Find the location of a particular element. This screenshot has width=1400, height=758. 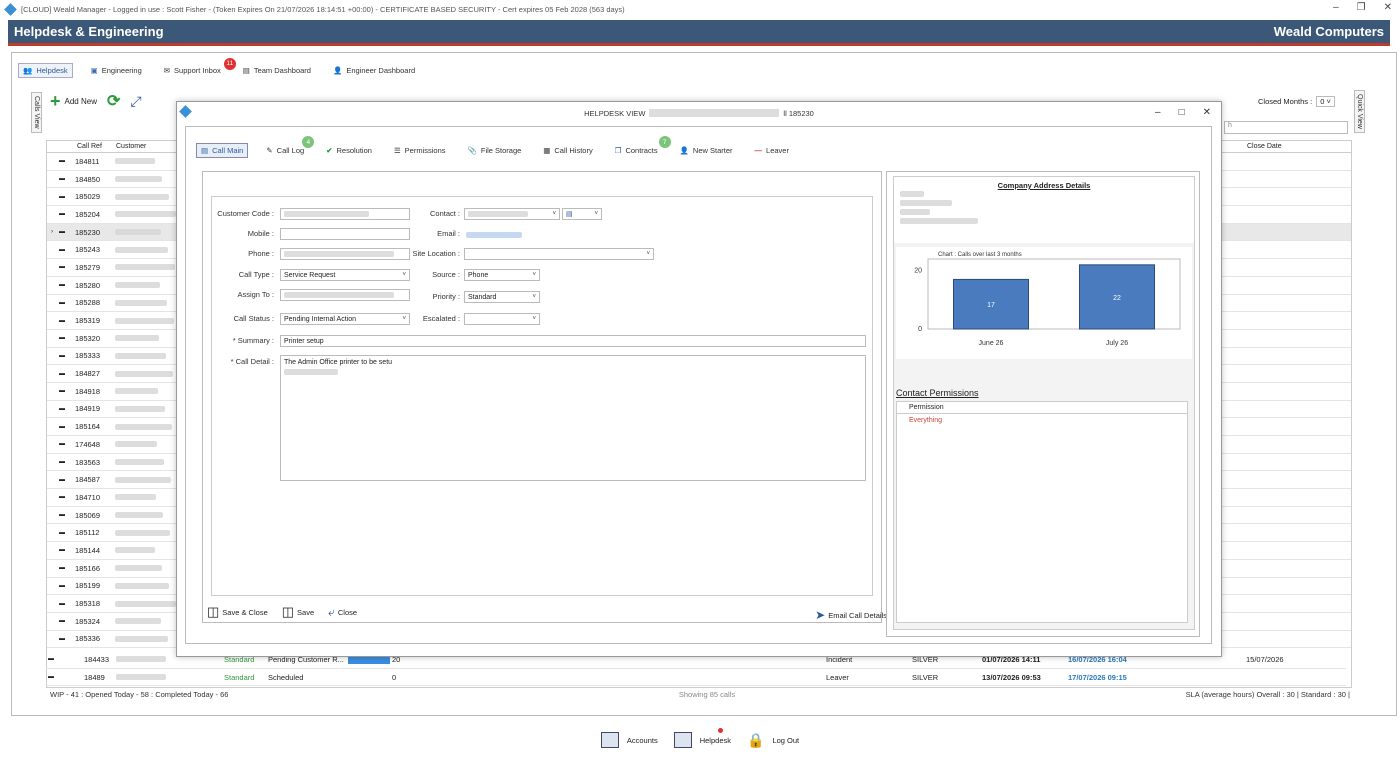

check-icon: ✔ is located at coordinates (329, 150).